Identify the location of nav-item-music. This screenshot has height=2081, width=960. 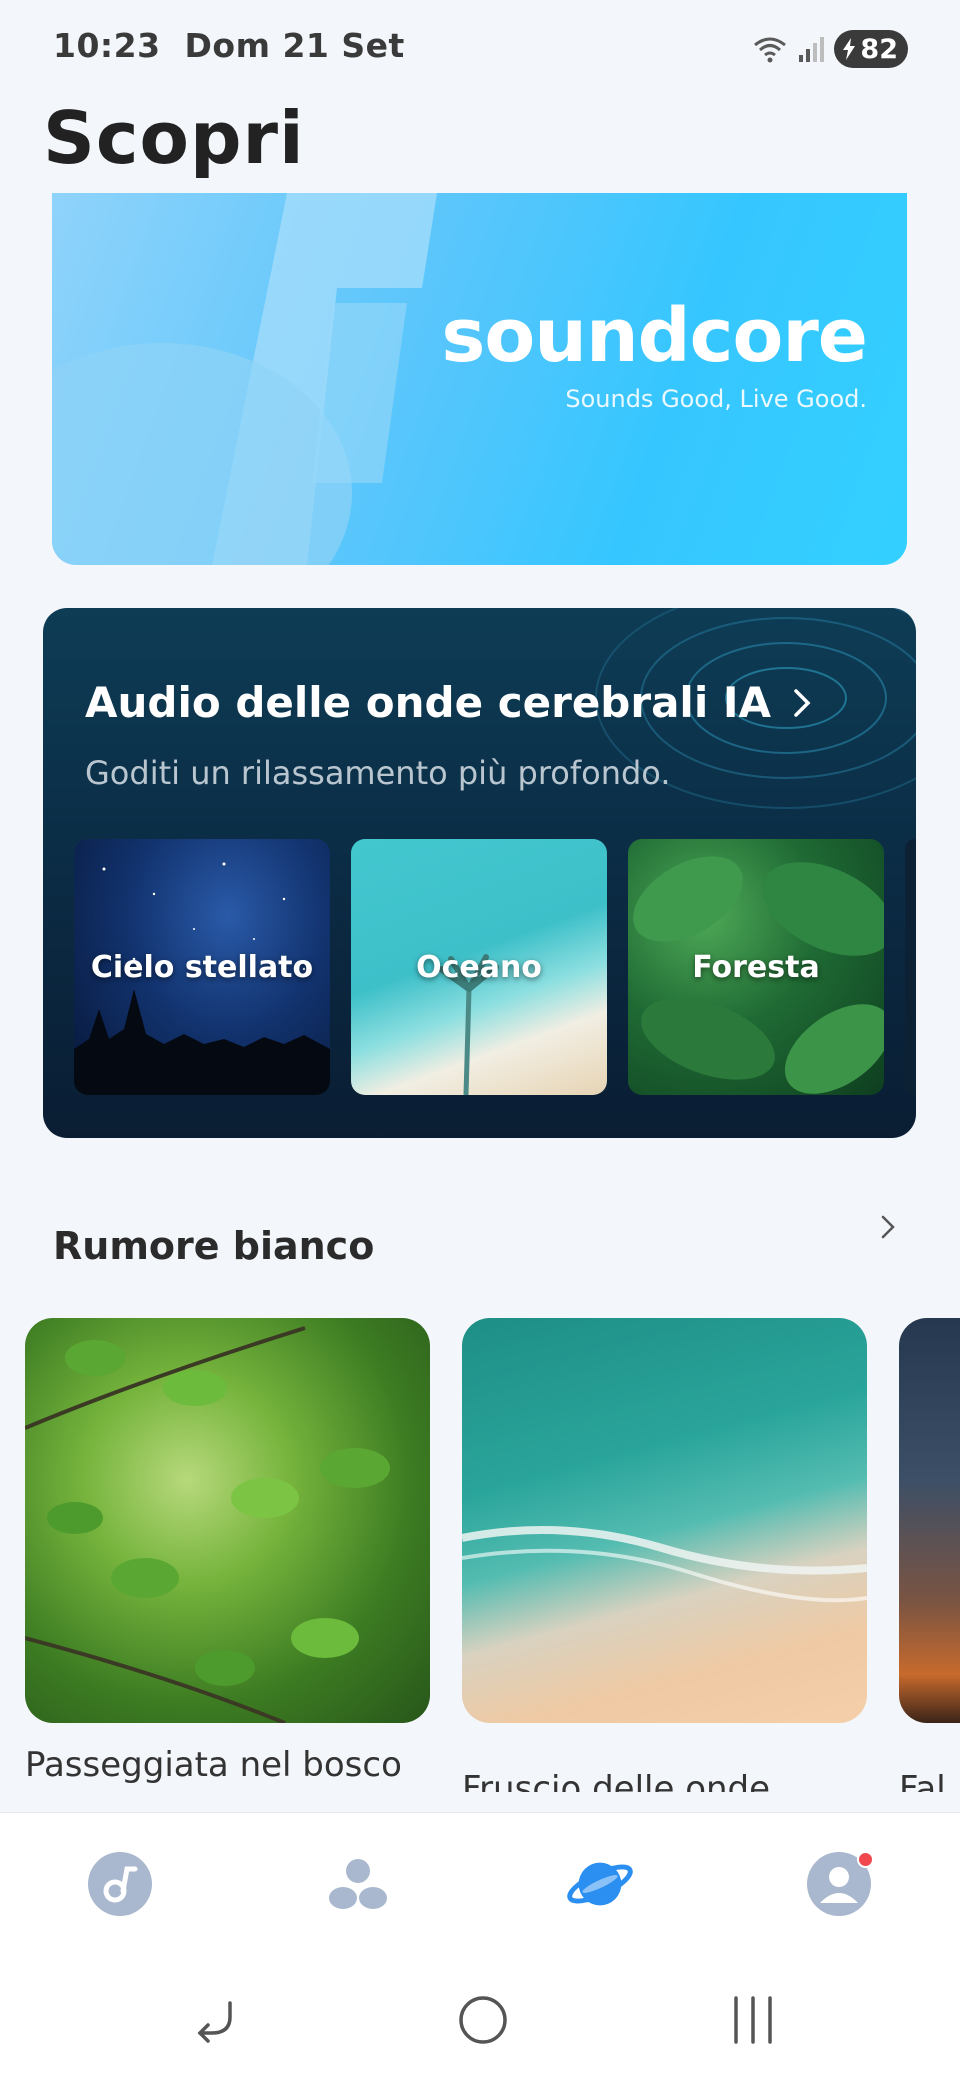
(120, 1884).